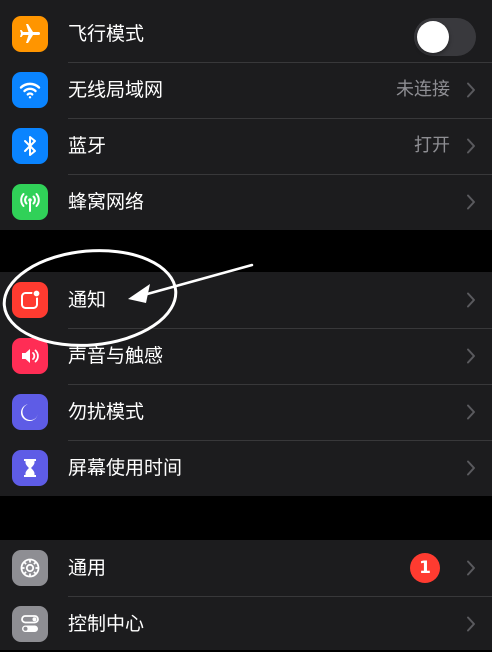 The width and height of the screenshot is (492, 652). What do you see at coordinates (30, 468) in the screenshot?
I see `hourglass-icon` at bounding box center [30, 468].